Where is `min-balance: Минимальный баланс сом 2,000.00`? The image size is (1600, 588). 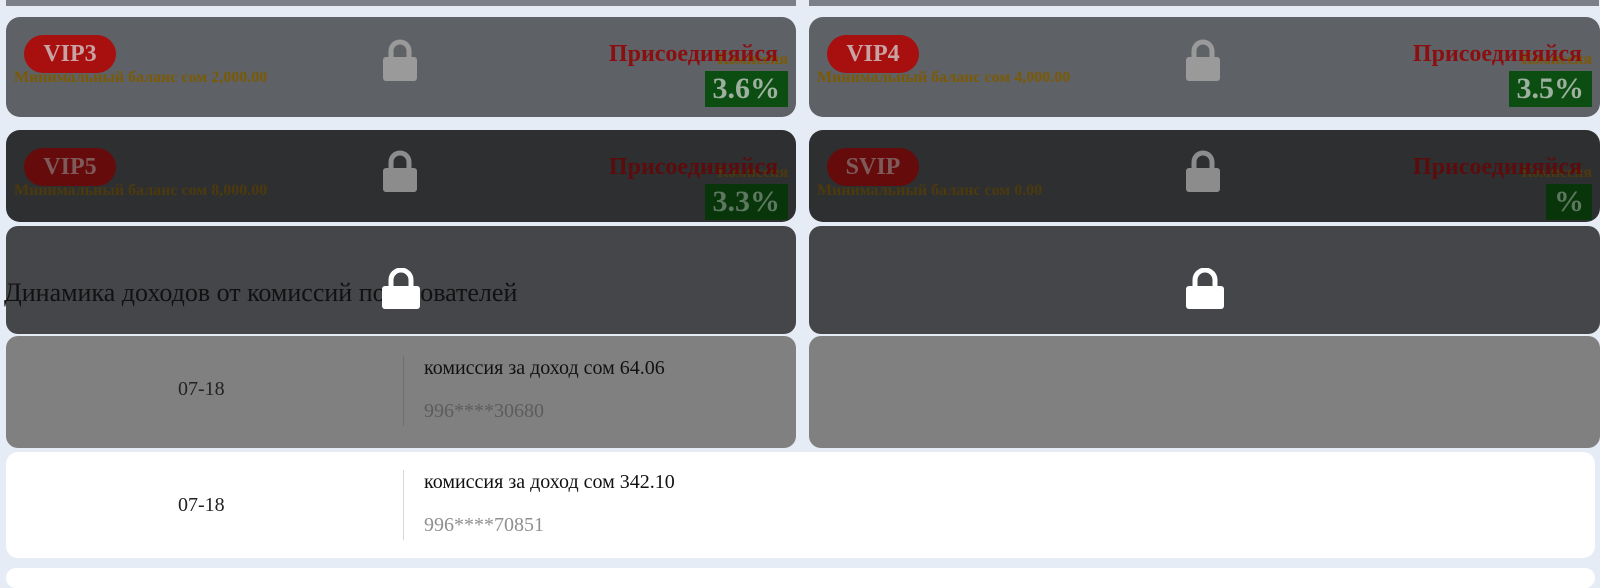
min-balance: Минимальный баланс сом 2,000.00 is located at coordinates (141, 77).